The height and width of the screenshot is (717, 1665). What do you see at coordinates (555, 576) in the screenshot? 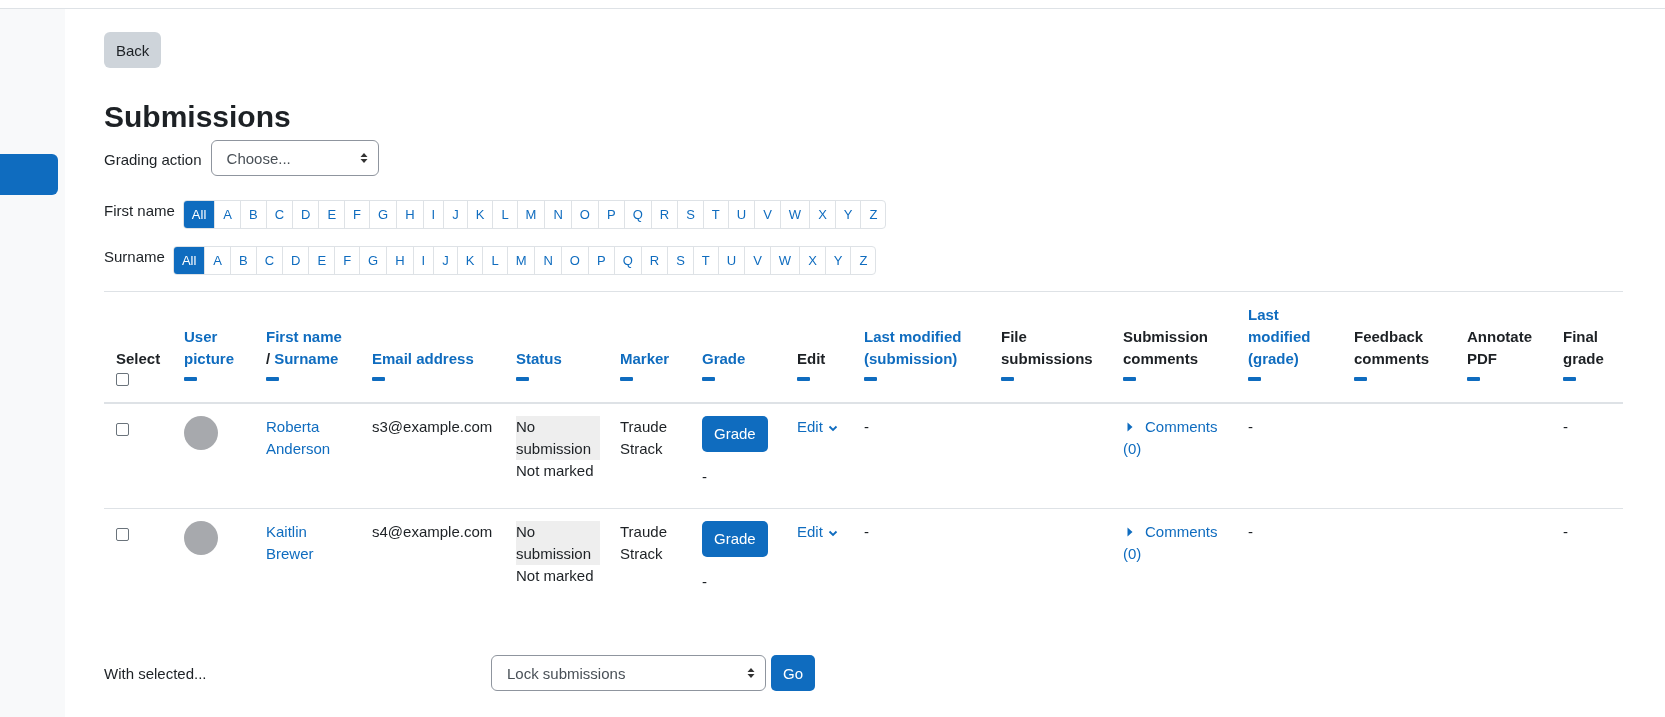
I see `grading-status: Not marked` at bounding box center [555, 576].